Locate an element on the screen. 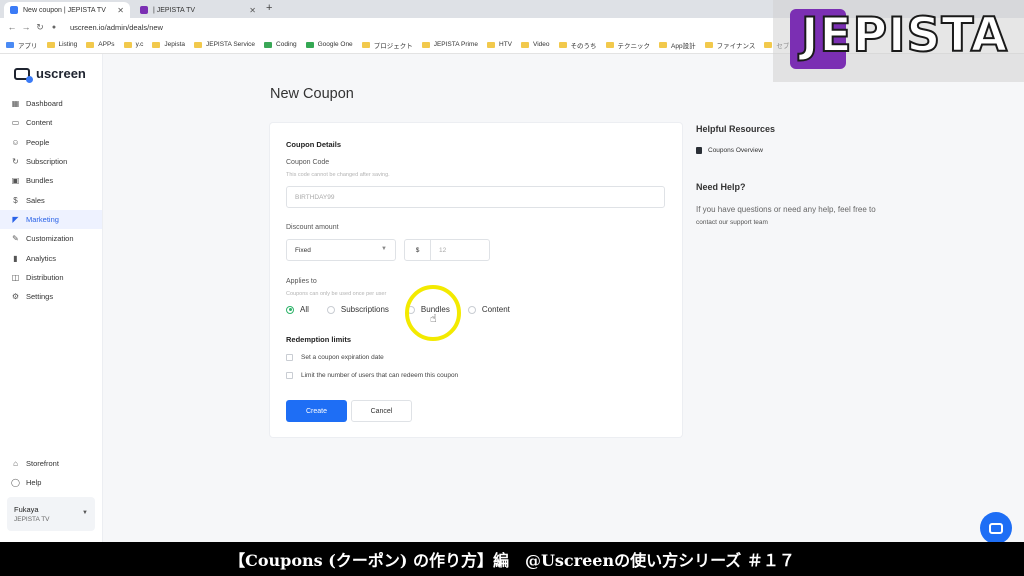 Image resolution: width=1024 pixels, height=576 pixels. applies-to-hint: Coupons can only be used once per user is located at coordinates (336, 294).